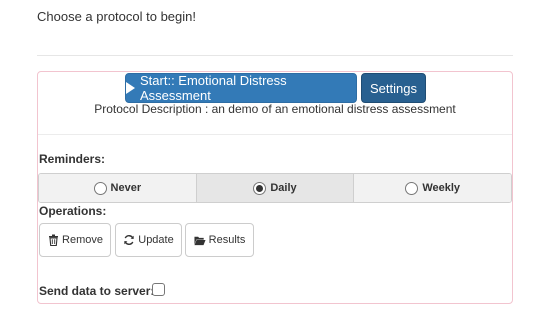 Image resolution: width=550 pixels, height=310 pixels. What do you see at coordinates (227, 240) in the screenshot?
I see `results-label: Results` at bounding box center [227, 240].